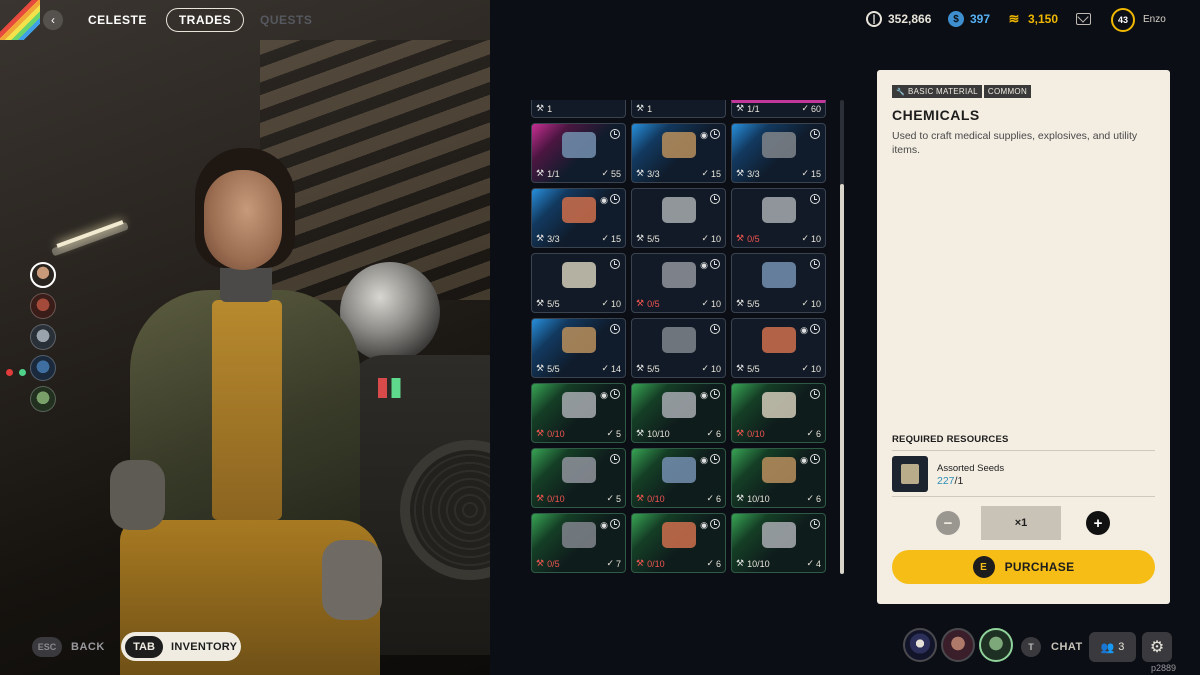 Image resolution: width=1200 pixels, height=675 pixels. What do you see at coordinates (1021, 523) in the screenshot?
I see `quantity-display: ×1` at bounding box center [1021, 523].